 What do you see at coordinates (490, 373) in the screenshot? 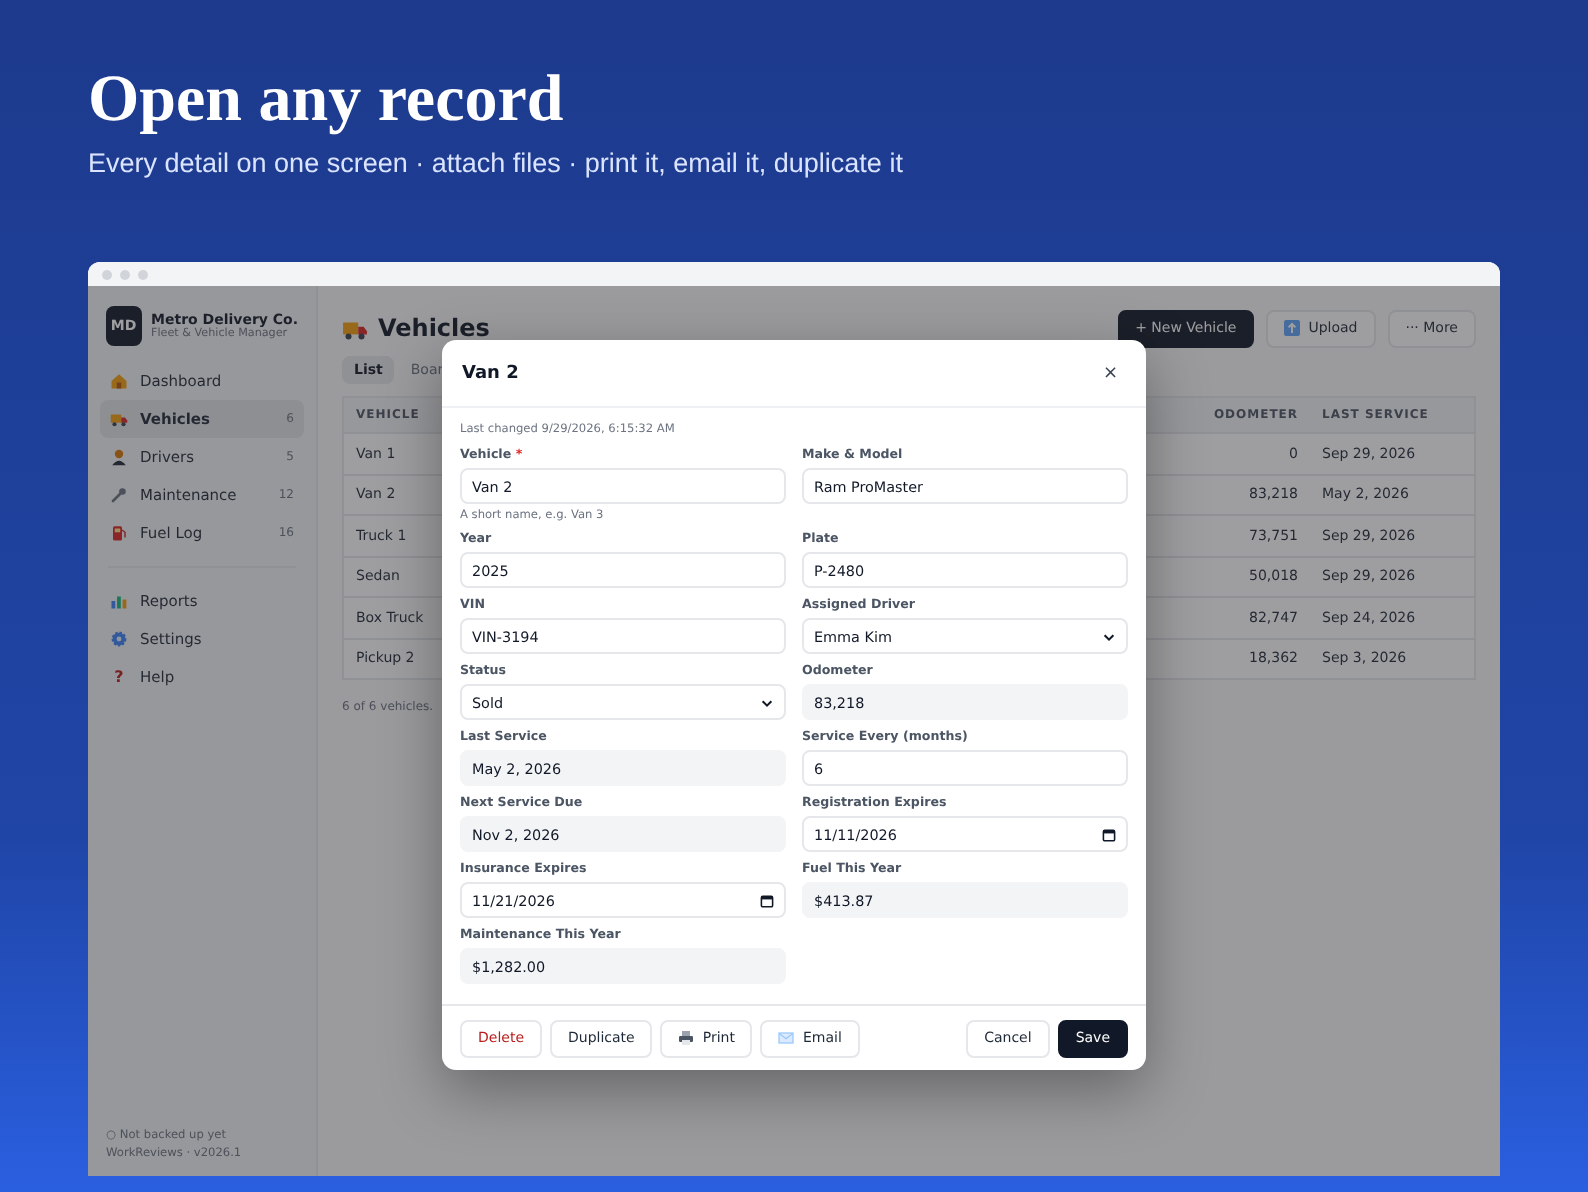
I see `dialog-title: Van 2` at bounding box center [490, 373].